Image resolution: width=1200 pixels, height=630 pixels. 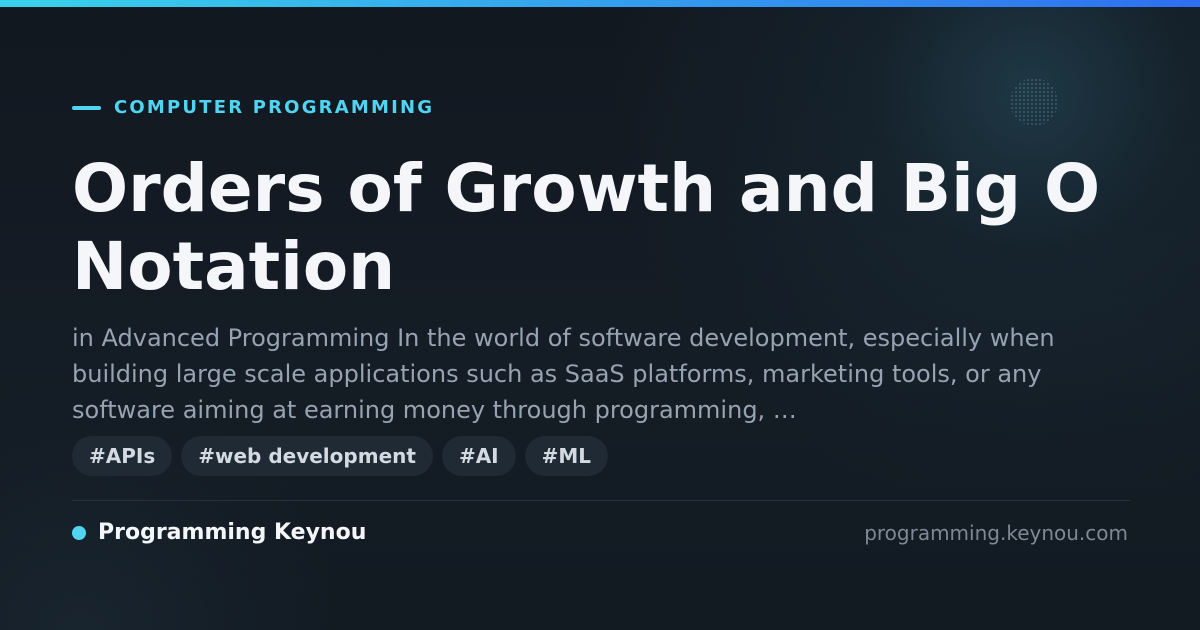 I want to click on tag-list: #APIs #web development #AI #ML, so click(x=344, y=456).